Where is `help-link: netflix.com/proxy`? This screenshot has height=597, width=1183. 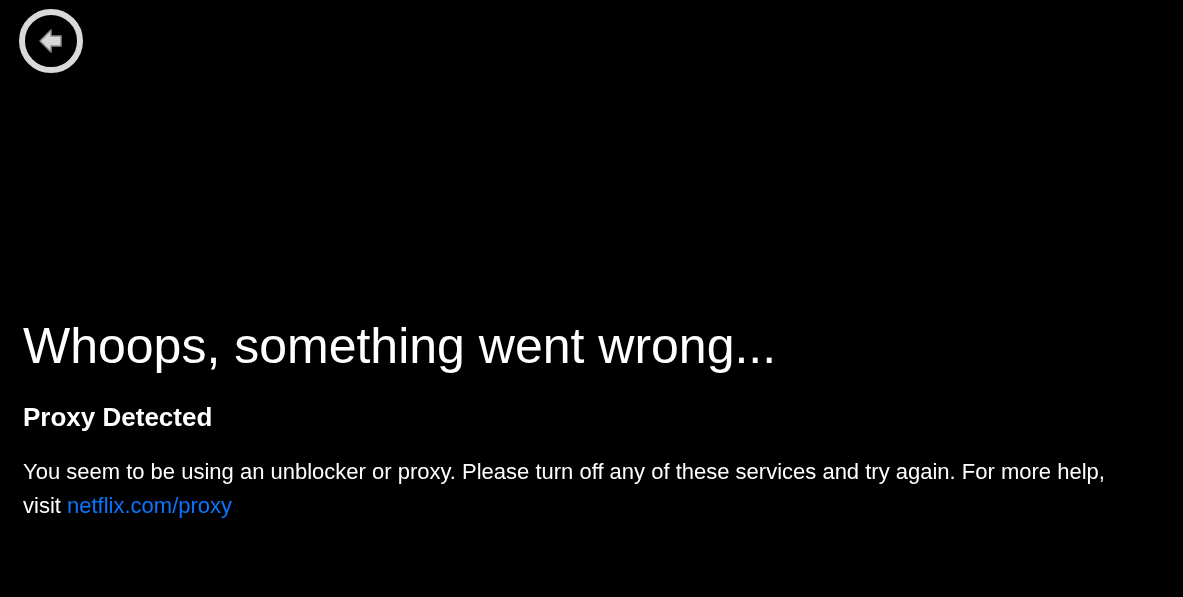 help-link: netflix.com/proxy is located at coordinates (150, 505).